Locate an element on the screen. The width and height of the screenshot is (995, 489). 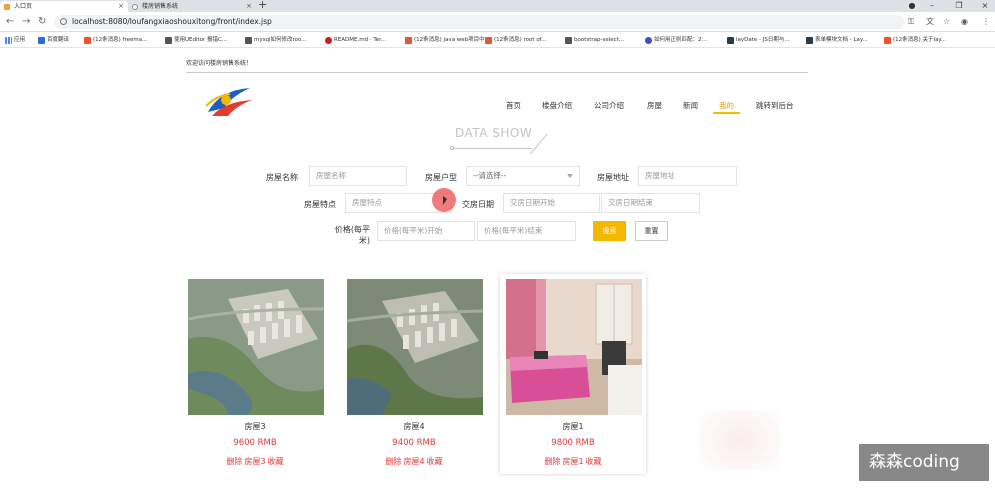
delivery-date-start-input: 交房日期开始 is located at coordinates (551, 203).